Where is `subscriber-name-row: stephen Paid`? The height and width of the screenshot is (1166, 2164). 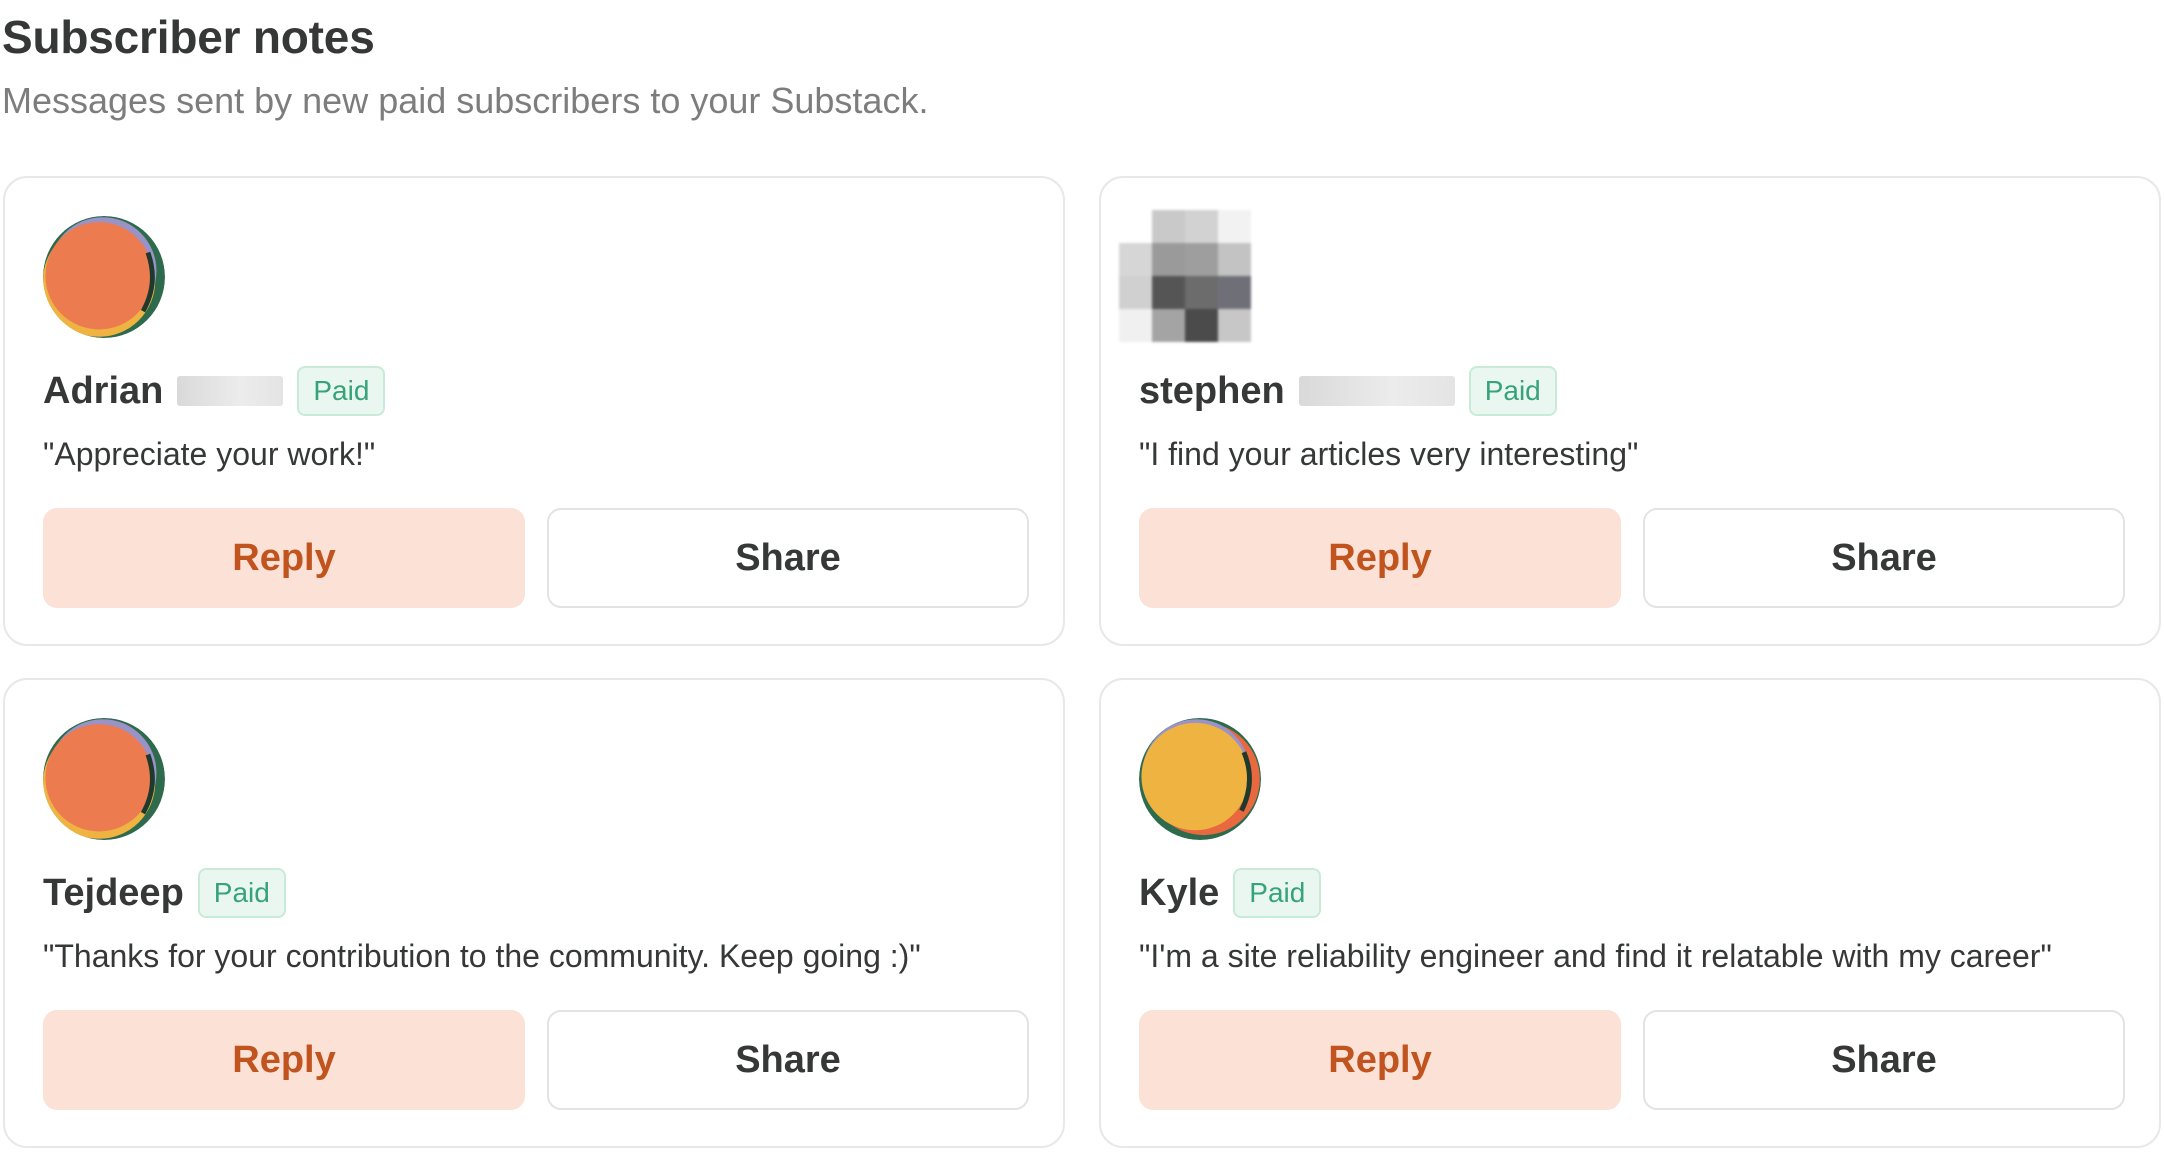
subscriber-name-row: stephen Paid is located at coordinates (1348, 391).